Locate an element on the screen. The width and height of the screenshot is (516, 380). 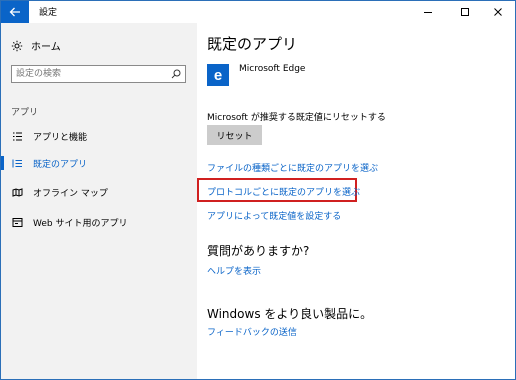
back-button is located at coordinates (15, 12).